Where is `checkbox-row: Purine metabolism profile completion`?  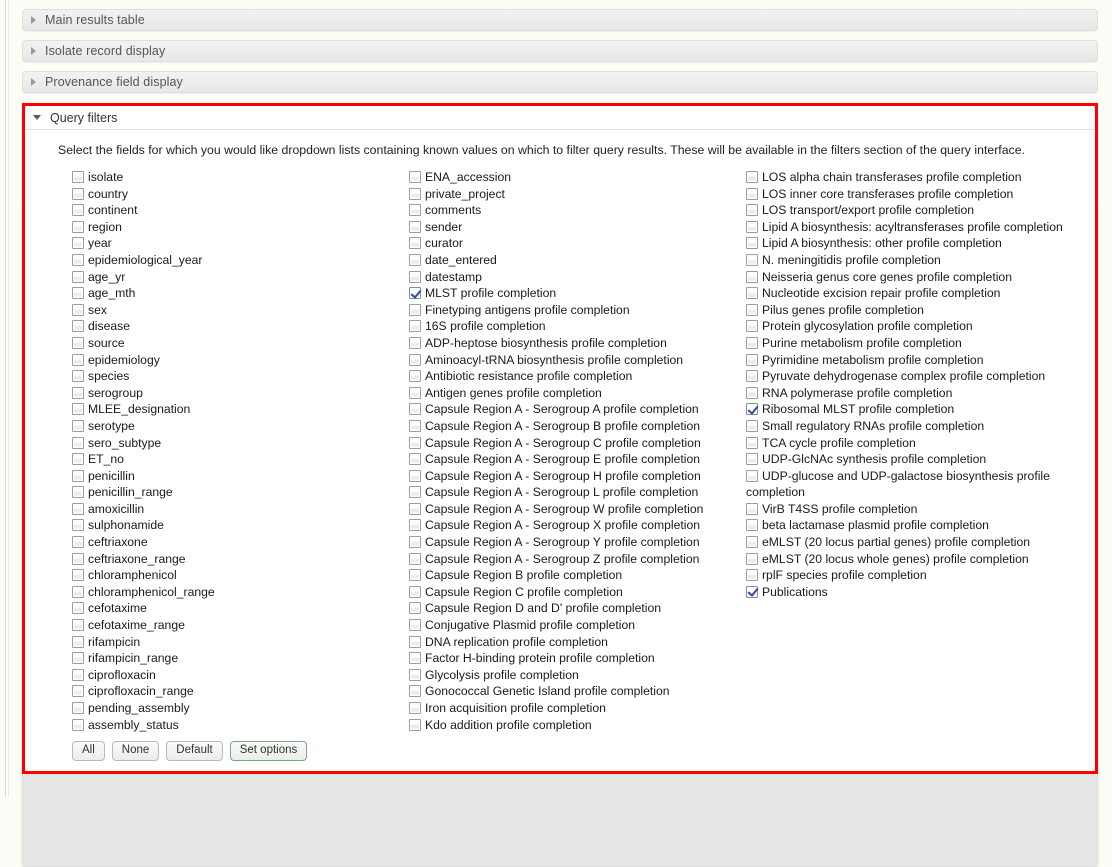
checkbox-row: Purine metabolism profile completion is located at coordinates (916, 343).